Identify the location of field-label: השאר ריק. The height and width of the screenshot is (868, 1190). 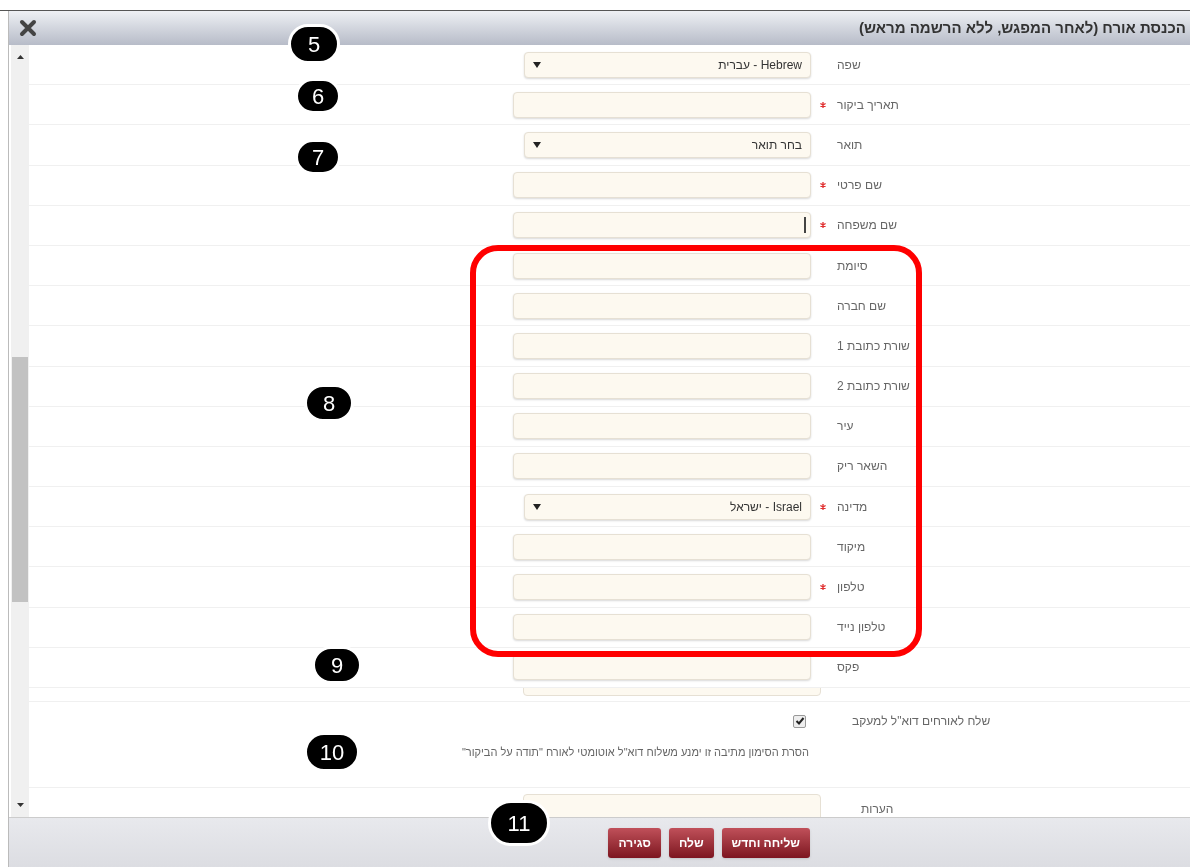
(862, 466).